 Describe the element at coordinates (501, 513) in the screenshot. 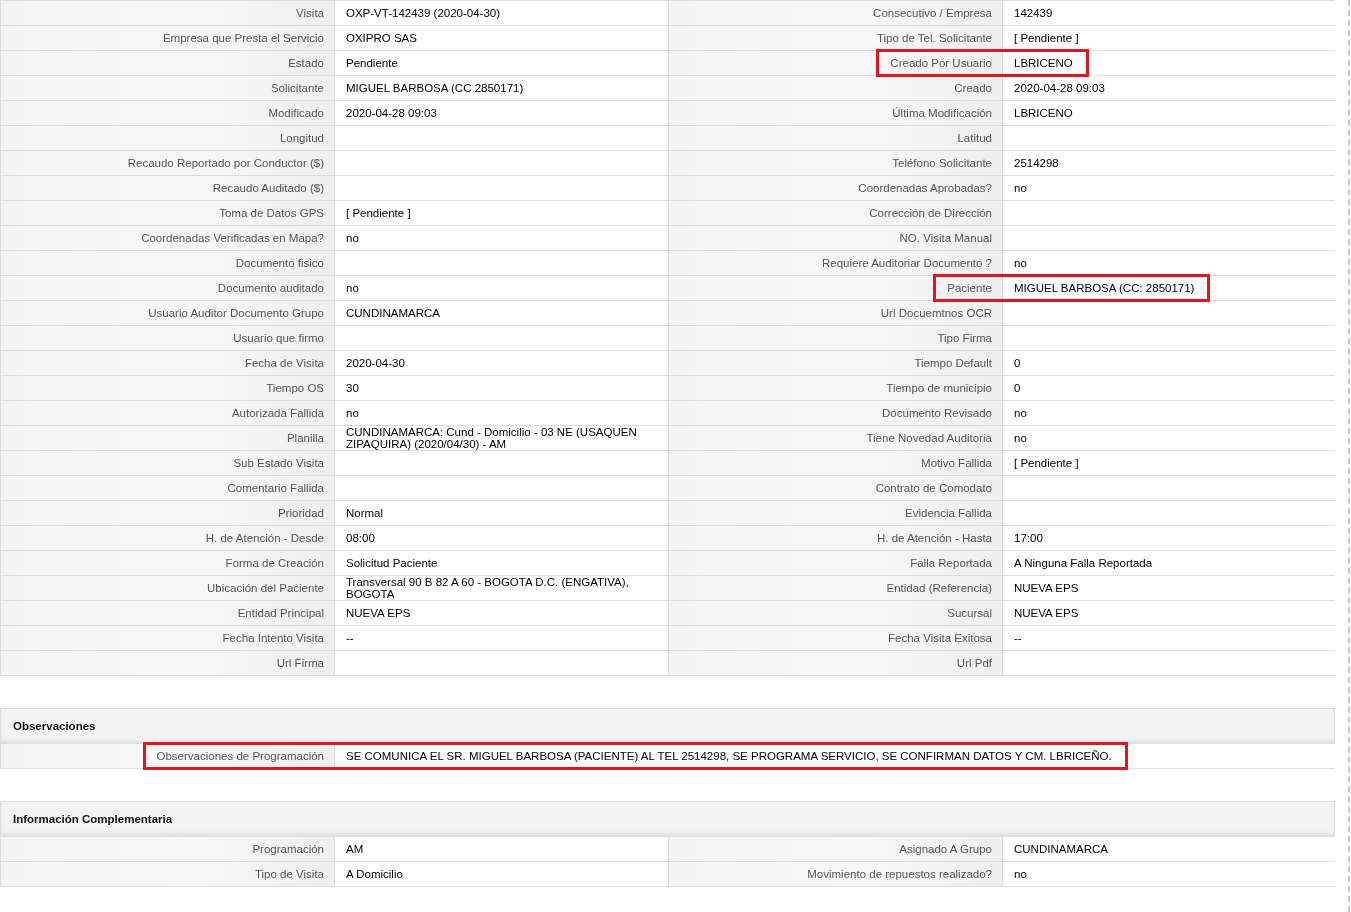

I see `field-value: Normal` at that location.